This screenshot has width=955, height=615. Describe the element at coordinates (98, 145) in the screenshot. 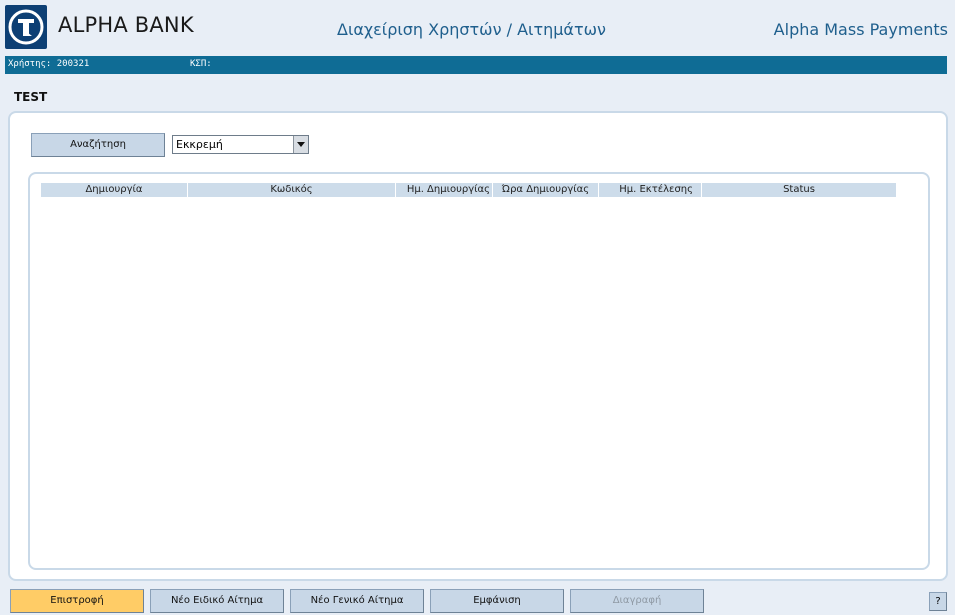

I see `search-button: Αναζήτηση` at that location.